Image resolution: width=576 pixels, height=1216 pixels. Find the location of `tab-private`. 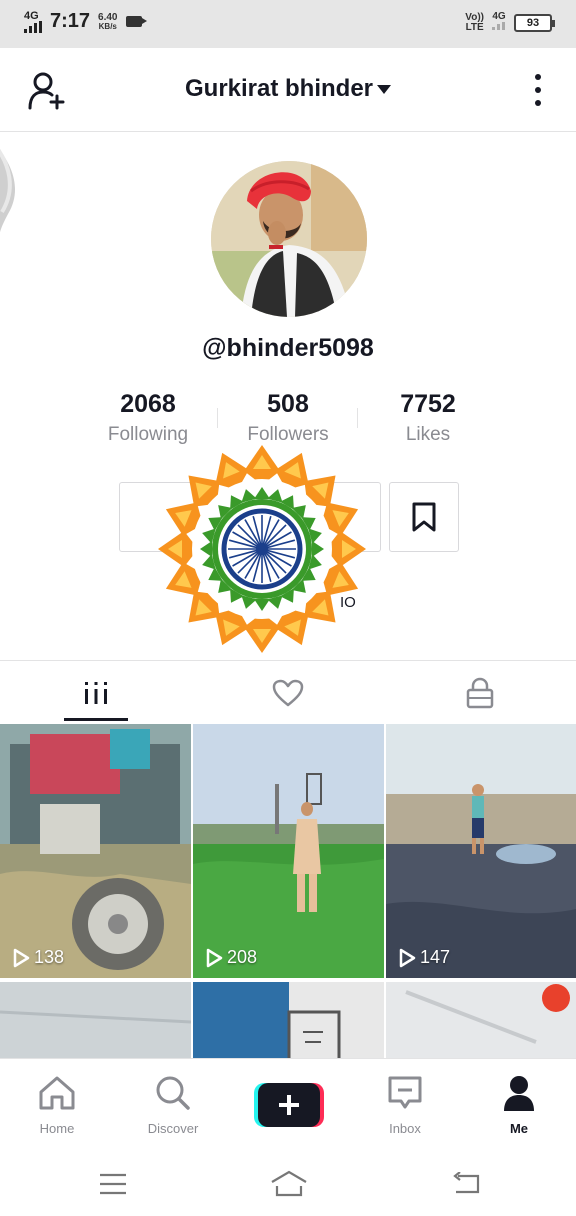

tab-private is located at coordinates (480, 692).